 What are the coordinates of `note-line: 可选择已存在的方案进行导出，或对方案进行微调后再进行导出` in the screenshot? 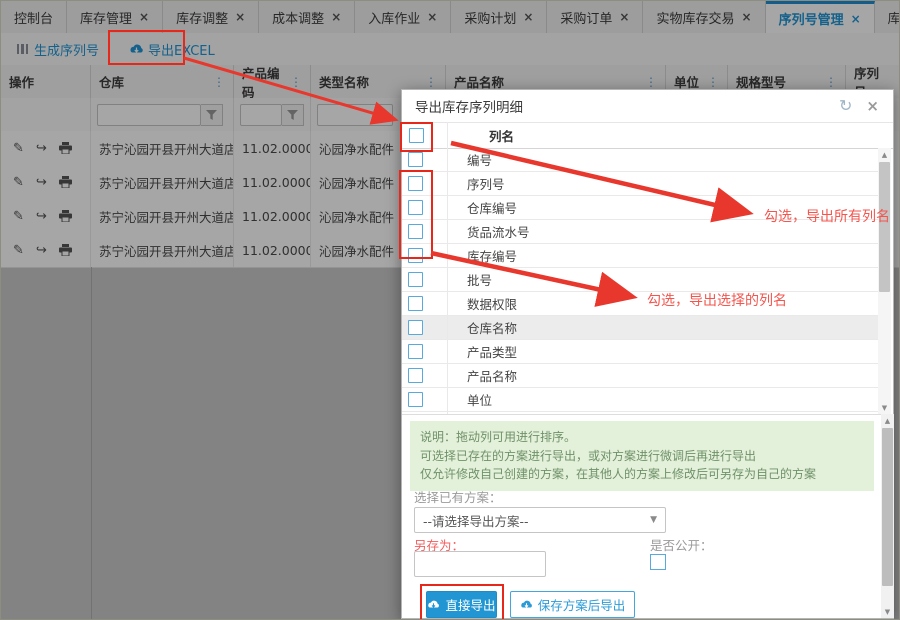 It's located at (588, 455).